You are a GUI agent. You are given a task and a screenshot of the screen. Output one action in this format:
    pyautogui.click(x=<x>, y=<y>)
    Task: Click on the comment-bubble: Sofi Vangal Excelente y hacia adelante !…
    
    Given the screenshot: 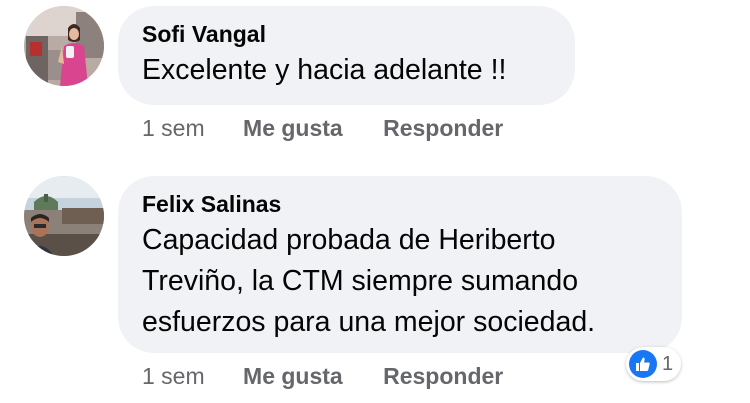 What is the action you would take?
    pyautogui.click(x=346, y=55)
    